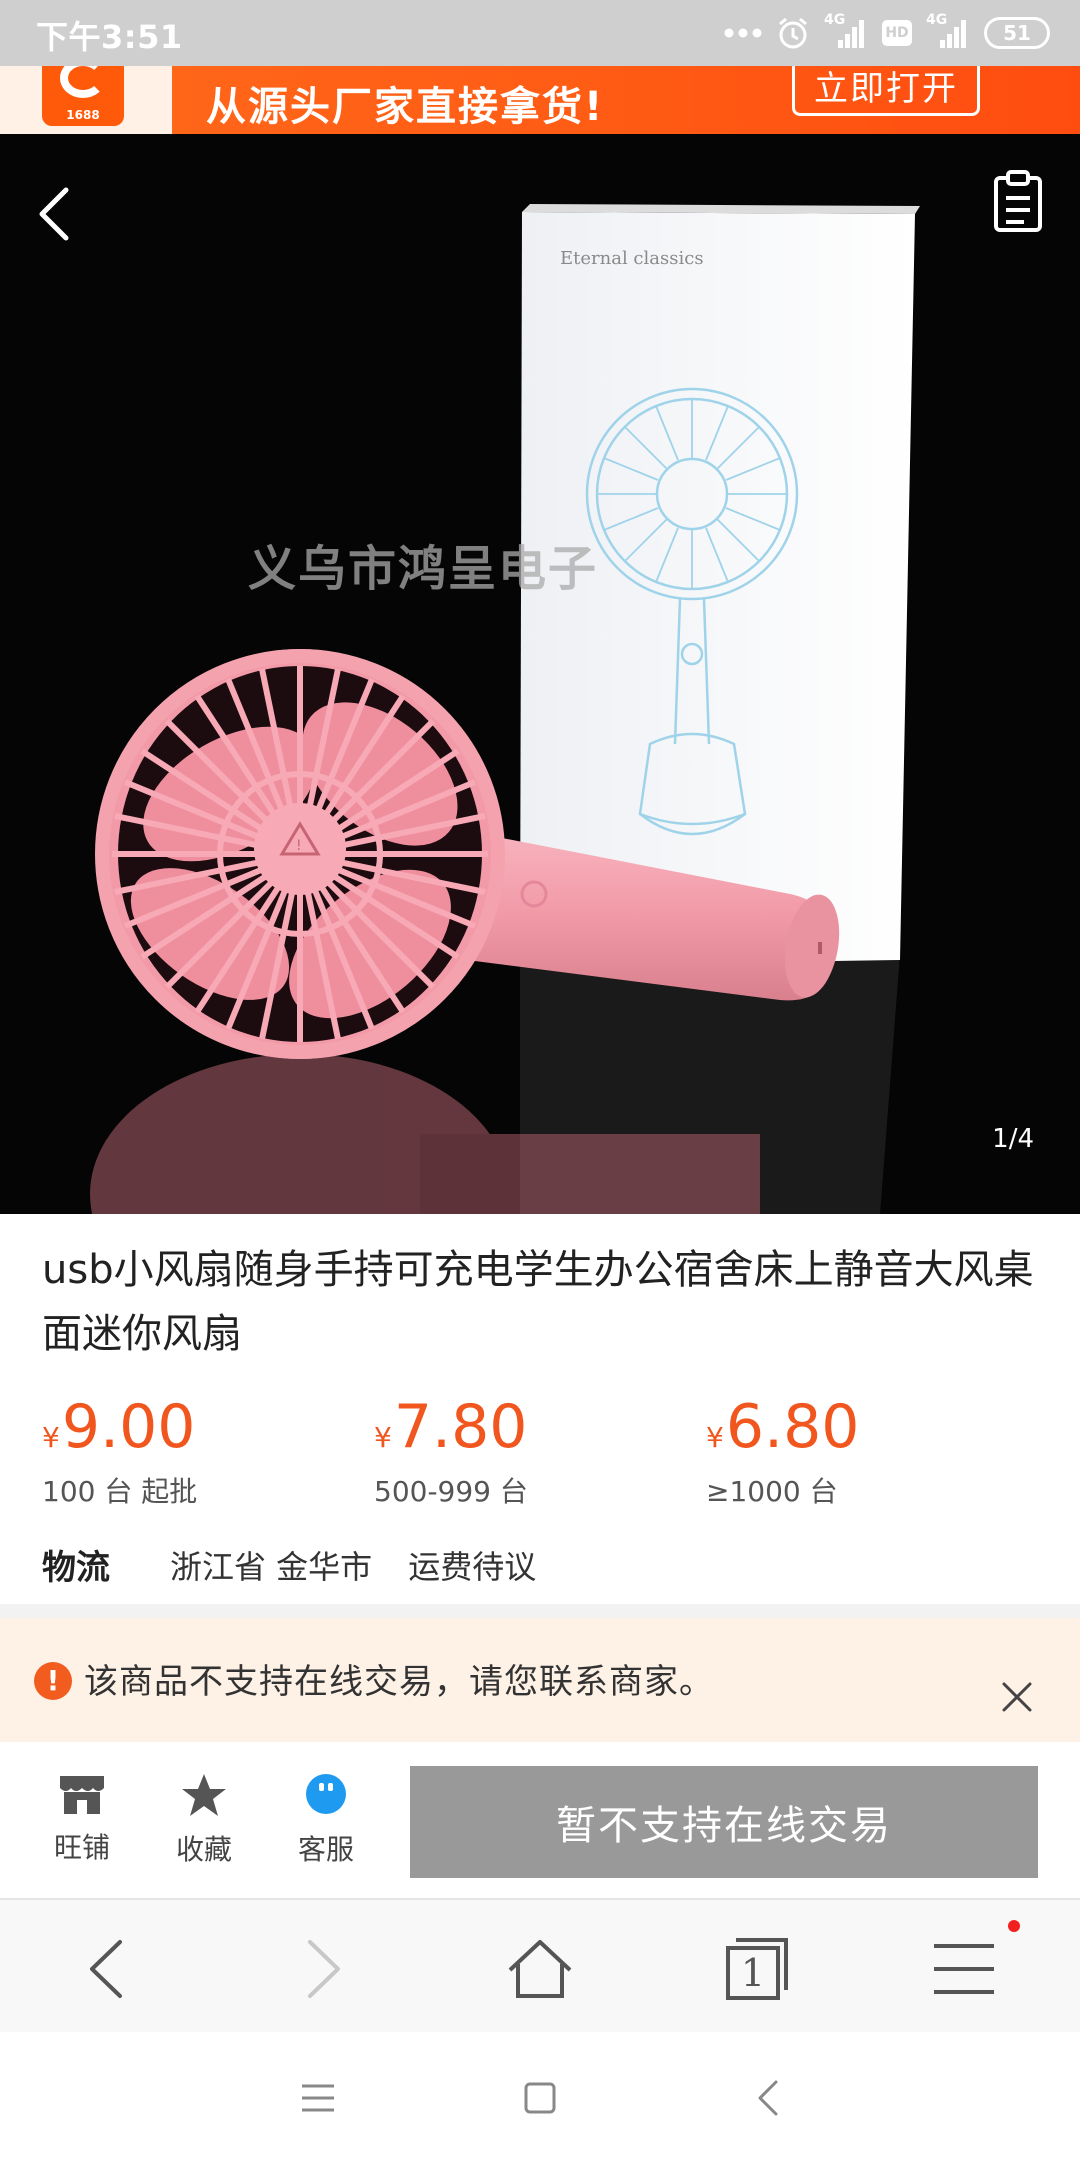 The image size is (1080, 2160). What do you see at coordinates (1018, 201) in the screenshot?
I see `clipboard-icon` at bounding box center [1018, 201].